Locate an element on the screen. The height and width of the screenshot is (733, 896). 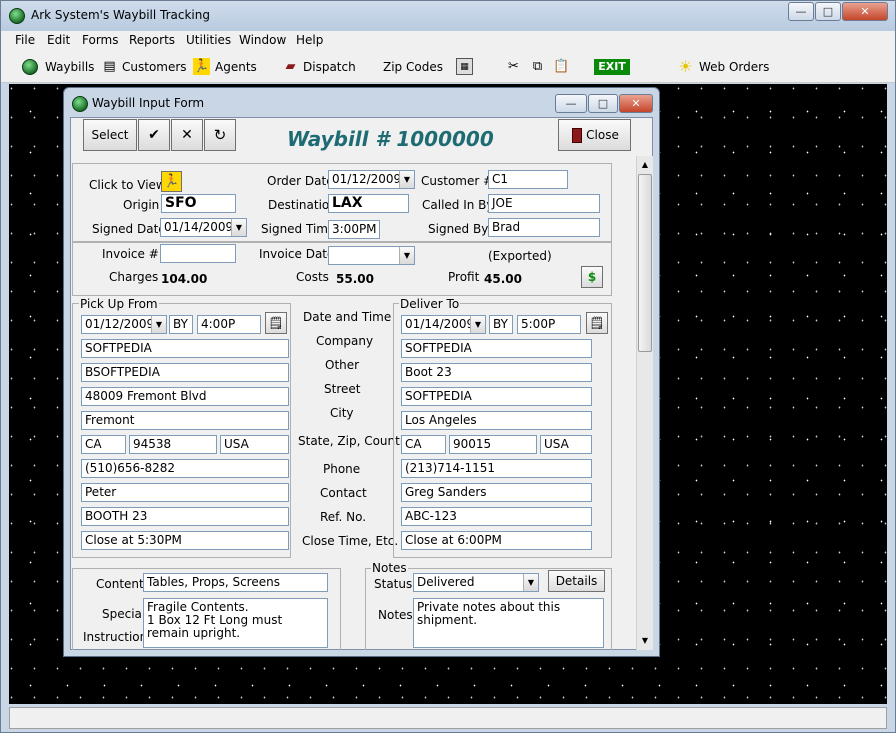
invoice-field is located at coordinates (198, 253).